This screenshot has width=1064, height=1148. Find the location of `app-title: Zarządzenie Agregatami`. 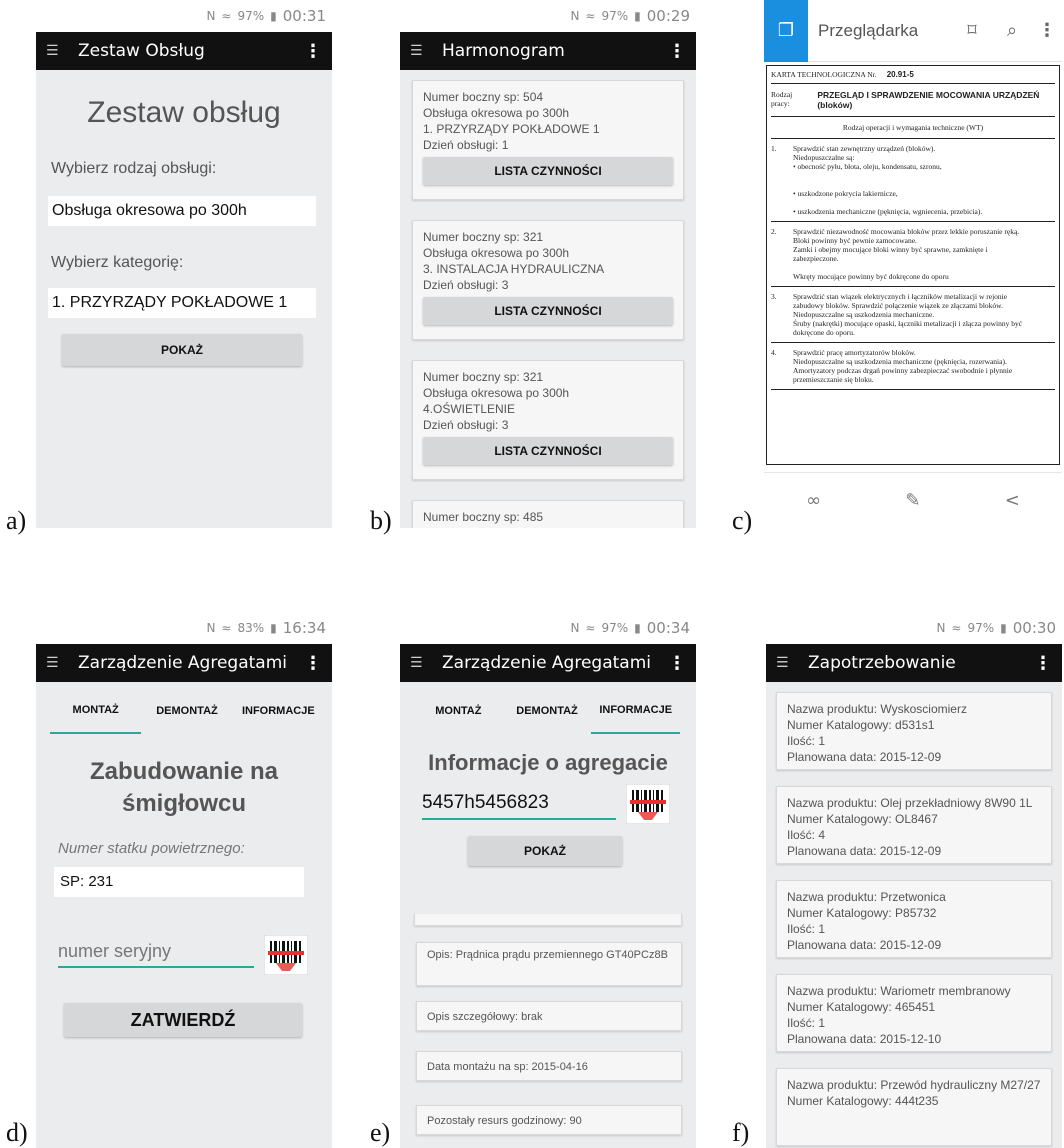

app-title: Zarządzenie Agregatami is located at coordinates (546, 663).